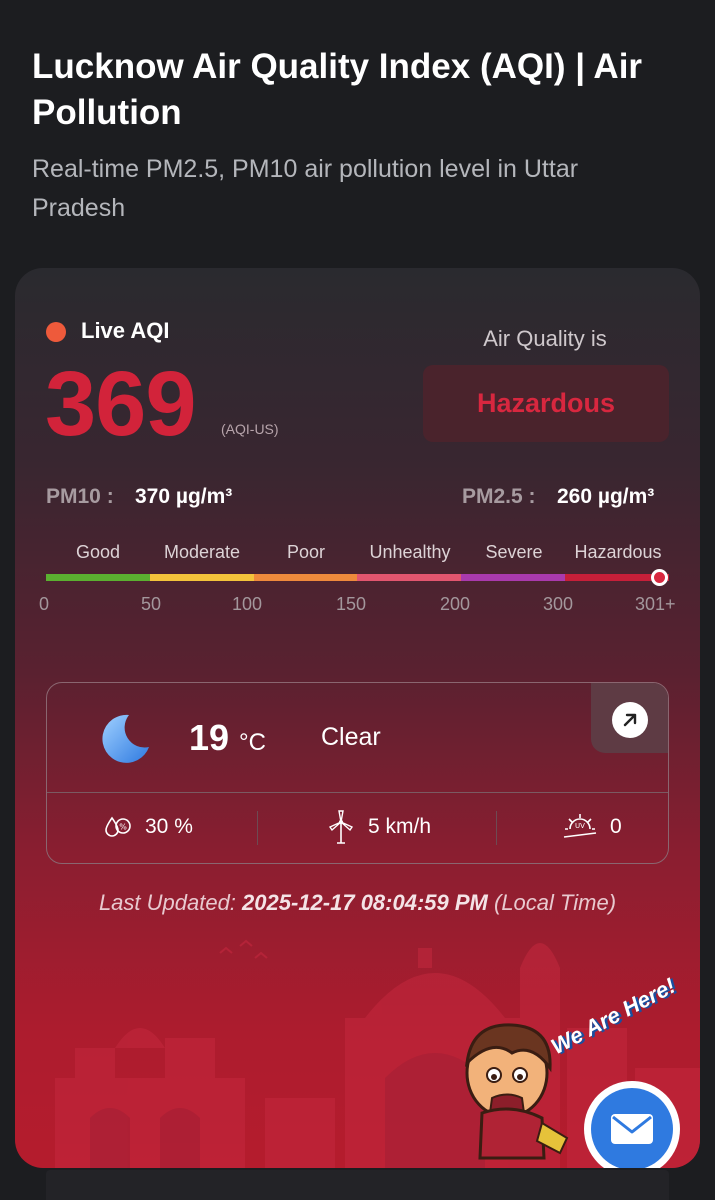 Image resolution: width=715 pixels, height=1200 pixels. What do you see at coordinates (616, 826) in the screenshot?
I see `uv-index-value: 0` at bounding box center [616, 826].